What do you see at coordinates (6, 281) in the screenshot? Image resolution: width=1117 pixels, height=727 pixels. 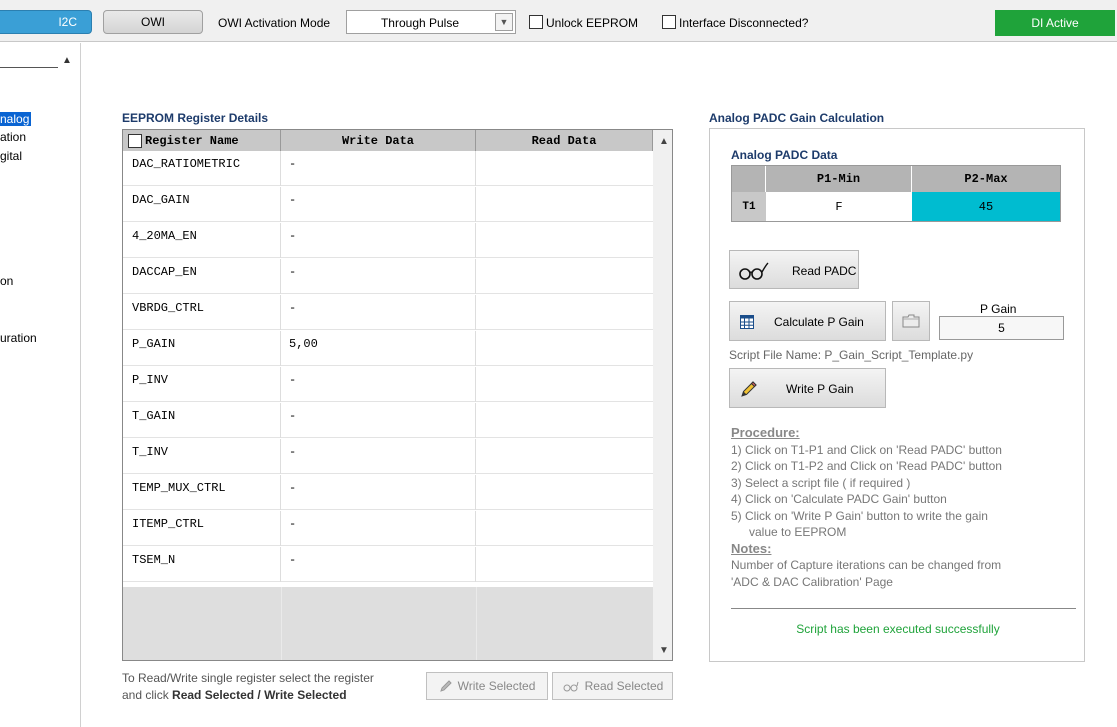 I see `nav-item-on: on` at bounding box center [6, 281].